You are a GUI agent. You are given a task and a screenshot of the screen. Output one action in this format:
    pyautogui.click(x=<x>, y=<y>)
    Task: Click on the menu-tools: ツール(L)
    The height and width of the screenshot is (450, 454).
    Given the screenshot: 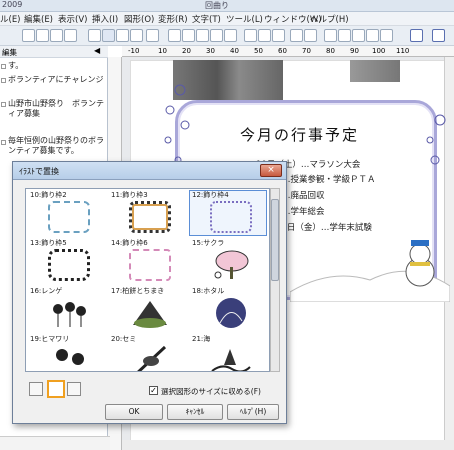 What is the action you would take?
    pyautogui.click(x=244, y=19)
    